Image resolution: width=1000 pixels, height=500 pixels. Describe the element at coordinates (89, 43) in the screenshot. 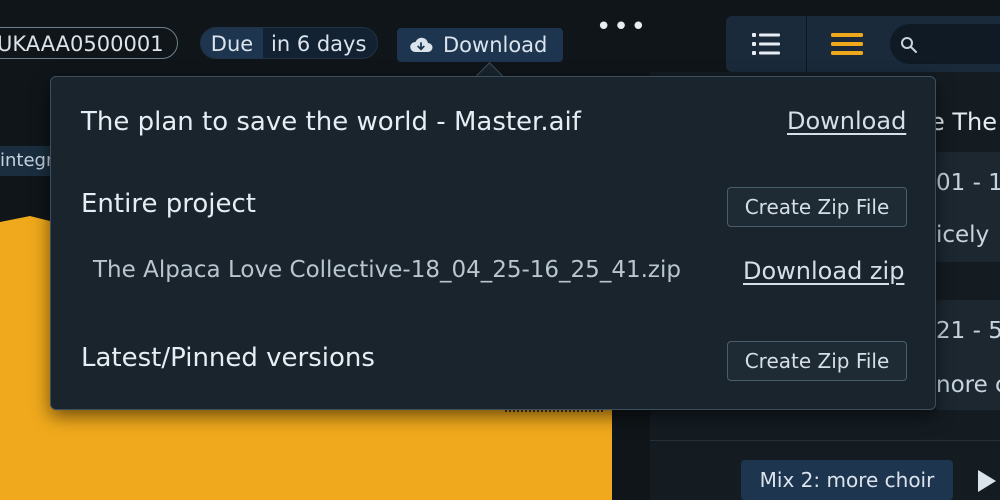

I see `isrc-badge: UKAAA0500001` at that location.